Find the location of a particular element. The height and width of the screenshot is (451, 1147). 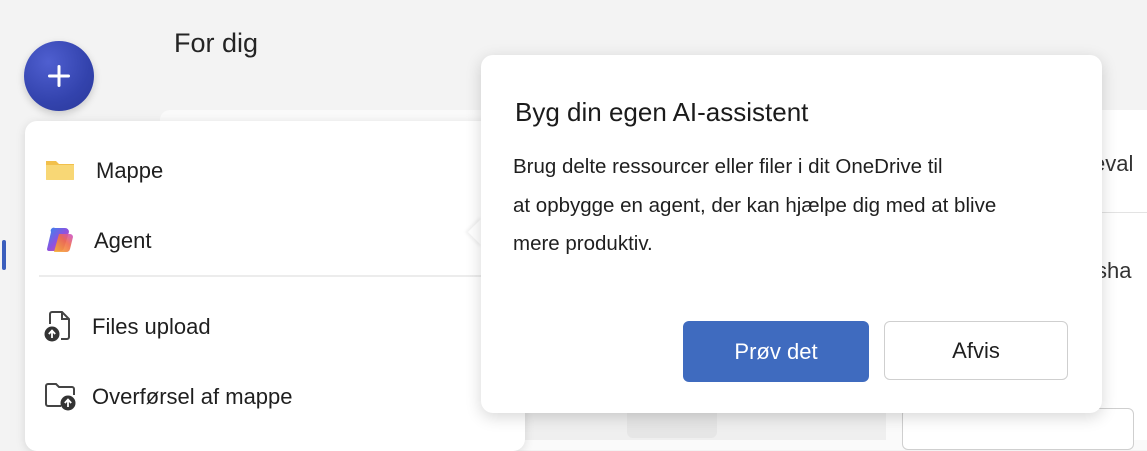

menu-item-folder-upload: Overførsel af mappe is located at coordinates (260, 395).